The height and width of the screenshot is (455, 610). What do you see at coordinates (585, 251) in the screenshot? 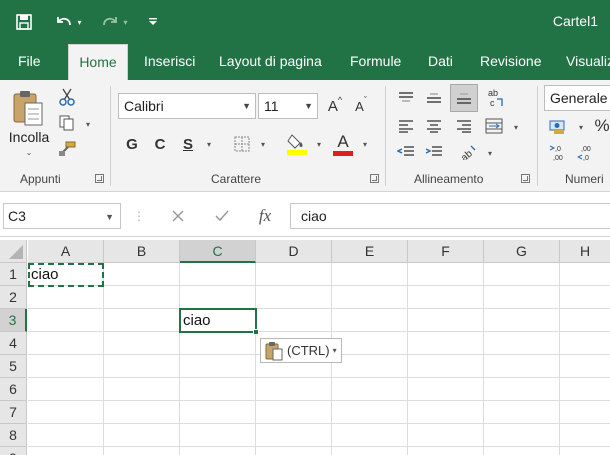
I see `column-header-h: H` at bounding box center [585, 251].